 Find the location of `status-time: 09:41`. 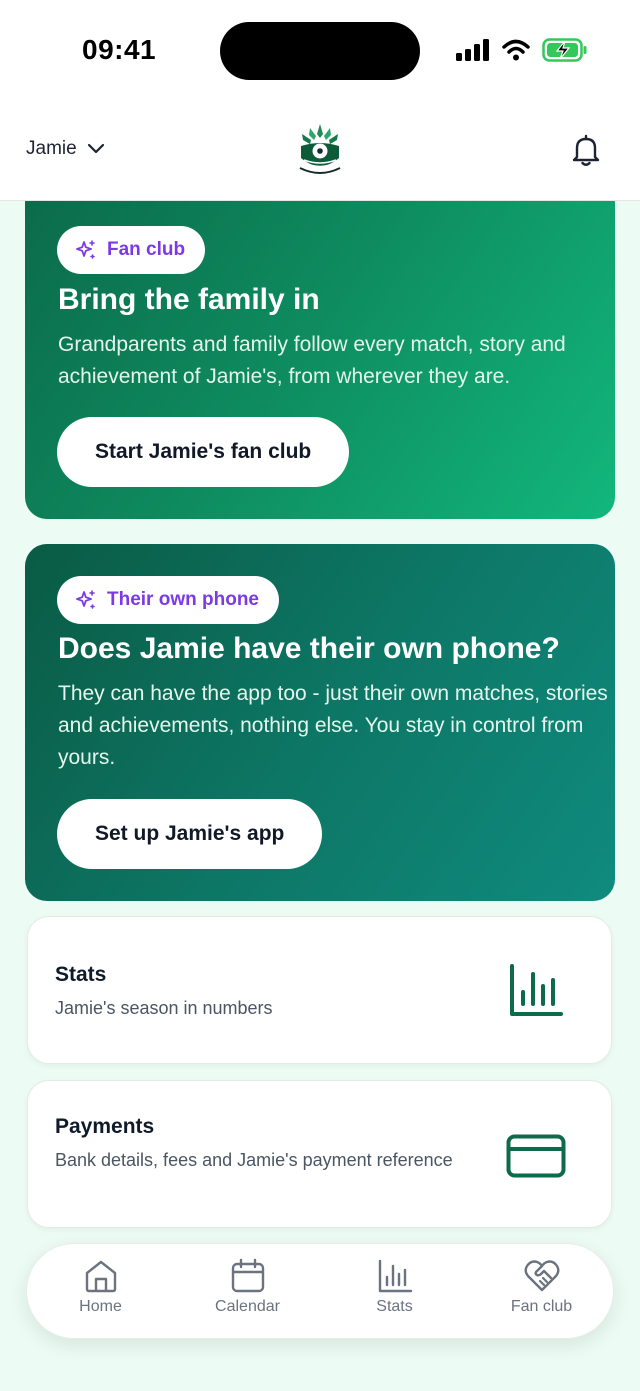

status-time: 09:41 is located at coordinates (119, 49).